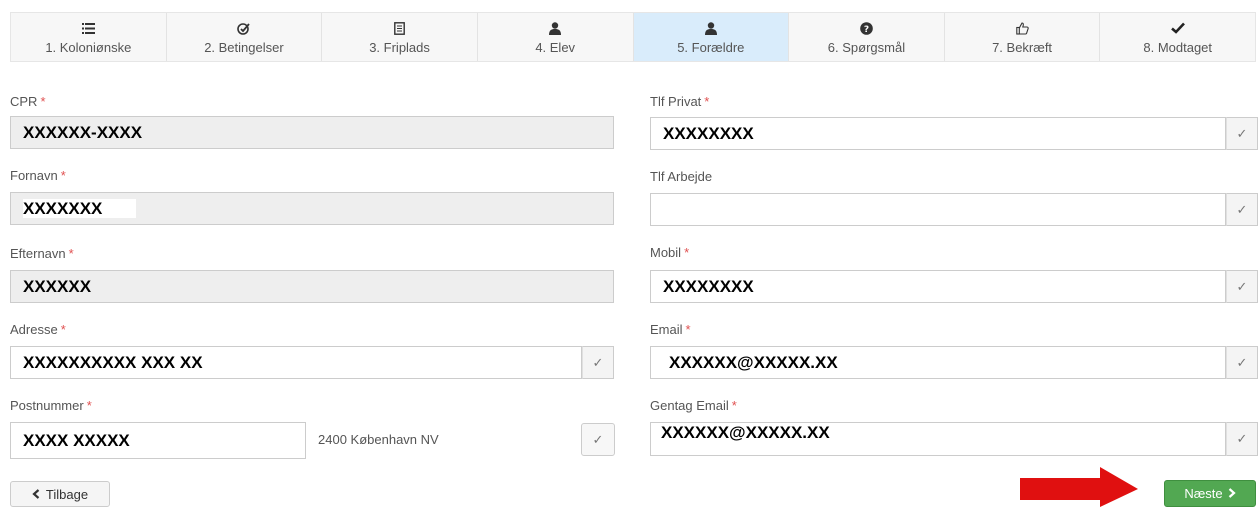 Image resolution: width=1258 pixels, height=507 pixels. What do you see at coordinates (711, 47) in the screenshot?
I see `step-label: 5. Forældre` at bounding box center [711, 47].